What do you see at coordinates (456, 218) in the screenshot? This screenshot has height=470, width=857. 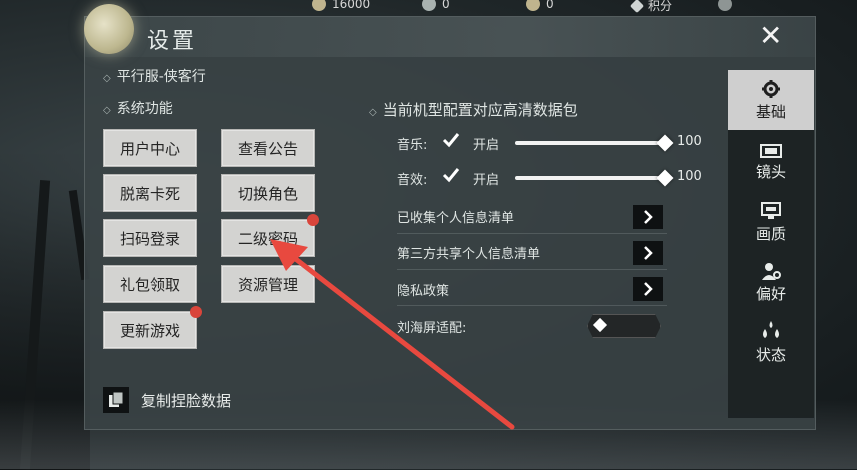 I see `collected-info-label: 已收集个人信息清单` at bounding box center [456, 218].